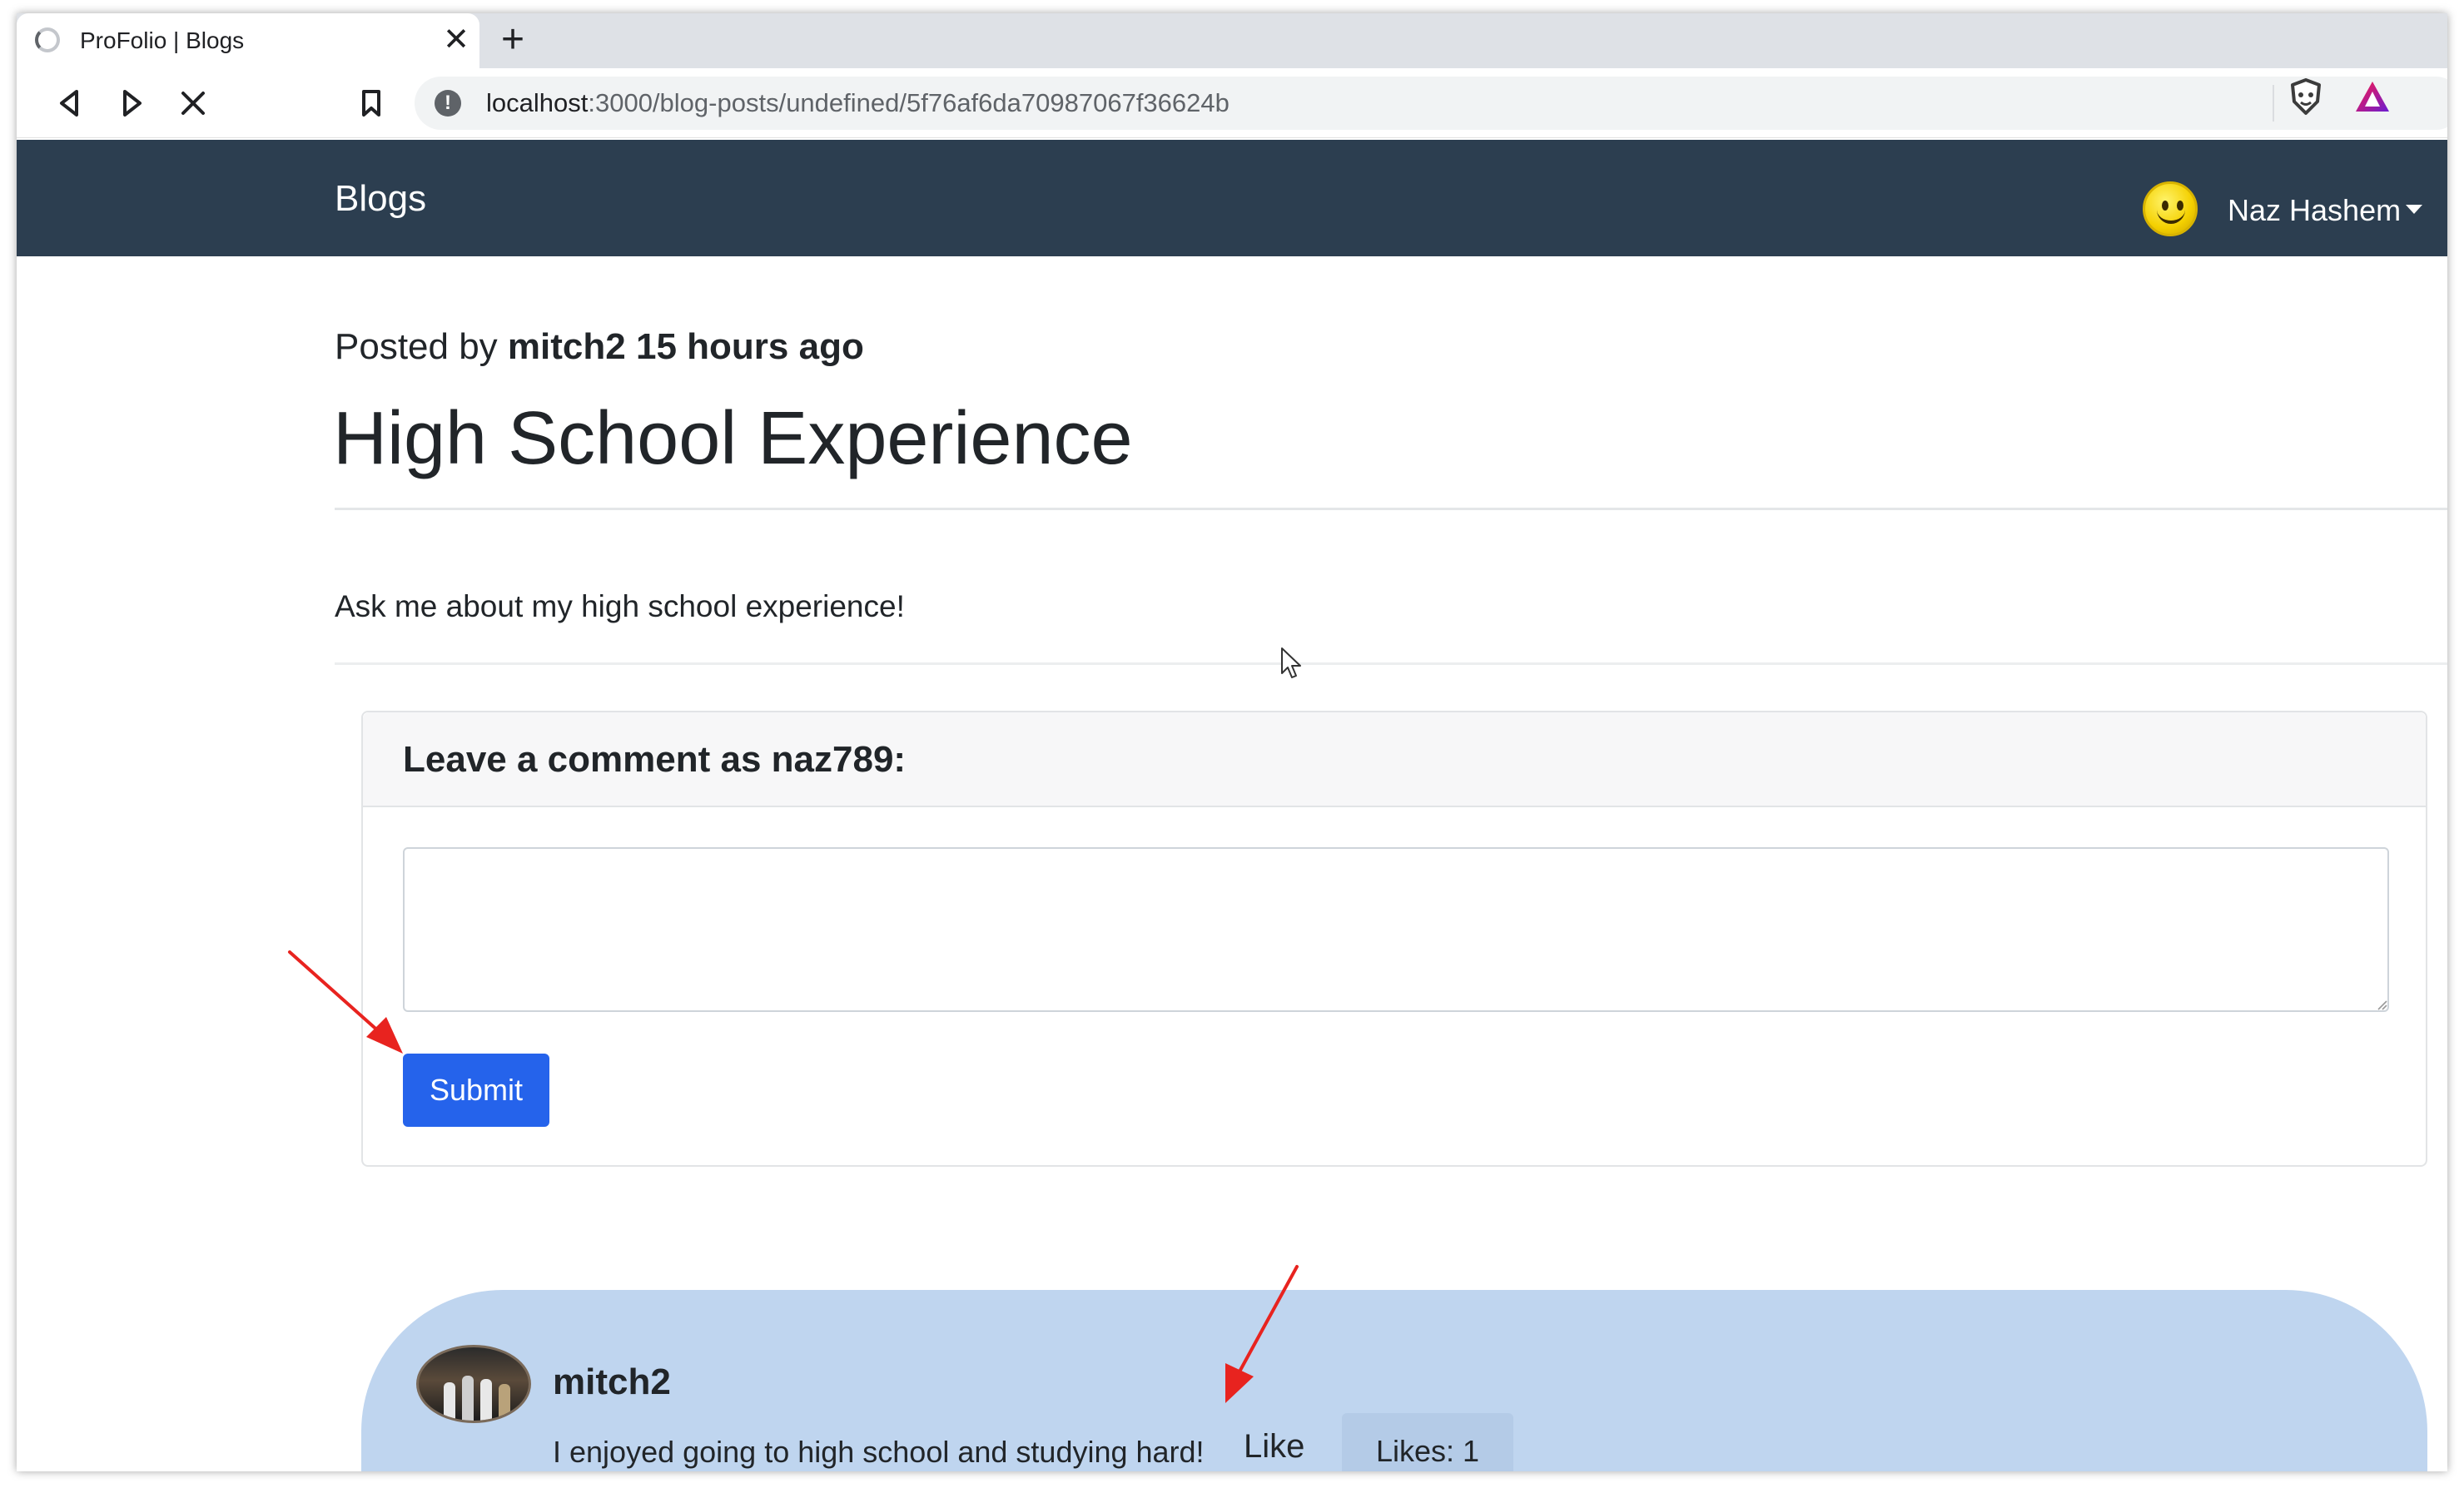 The image size is (2464, 1488). What do you see at coordinates (456, 40) in the screenshot?
I see `close-icon: ✕` at bounding box center [456, 40].